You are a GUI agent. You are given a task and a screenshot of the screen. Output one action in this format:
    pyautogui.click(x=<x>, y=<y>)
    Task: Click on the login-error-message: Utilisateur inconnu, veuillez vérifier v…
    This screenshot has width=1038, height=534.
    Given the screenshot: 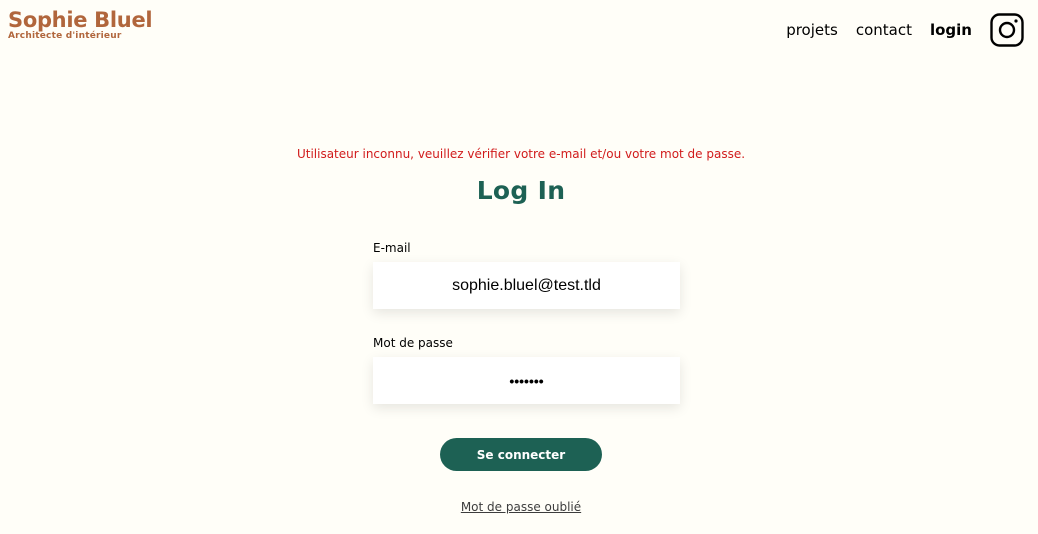 What is the action you would take?
    pyautogui.click(x=521, y=154)
    